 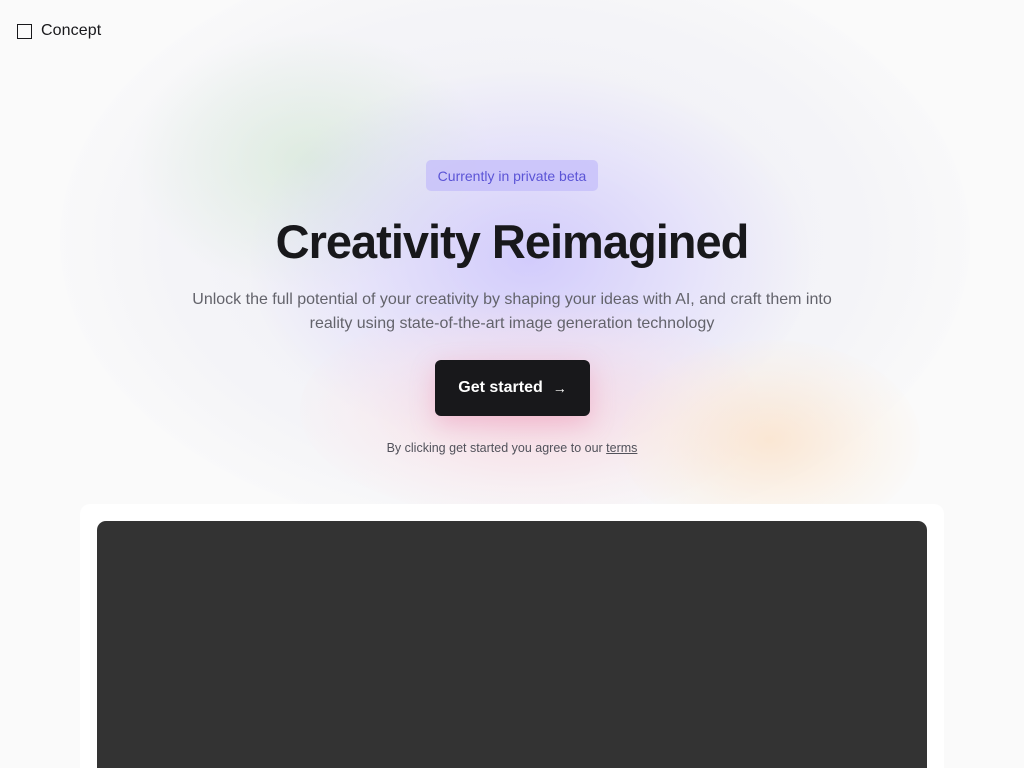 What do you see at coordinates (24, 31) in the screenshot?
I see `square-outline-icon` at bounding box center [24, 31].